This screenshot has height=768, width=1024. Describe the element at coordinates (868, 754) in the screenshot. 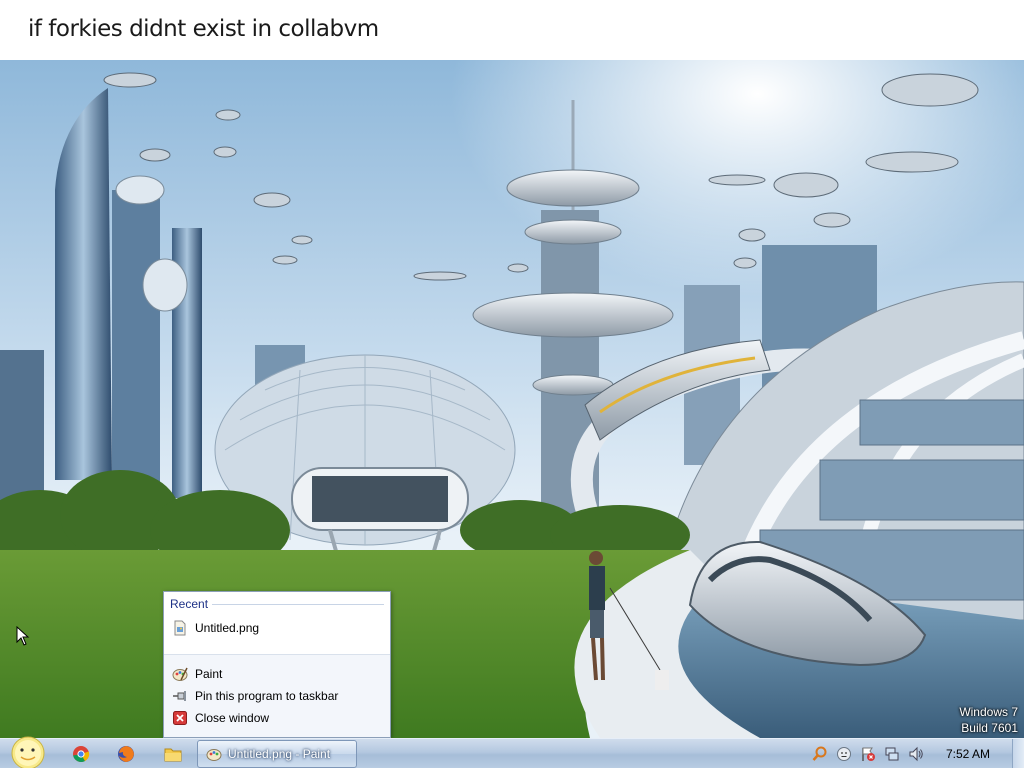

I see `action-center-flag-icon` at that location.